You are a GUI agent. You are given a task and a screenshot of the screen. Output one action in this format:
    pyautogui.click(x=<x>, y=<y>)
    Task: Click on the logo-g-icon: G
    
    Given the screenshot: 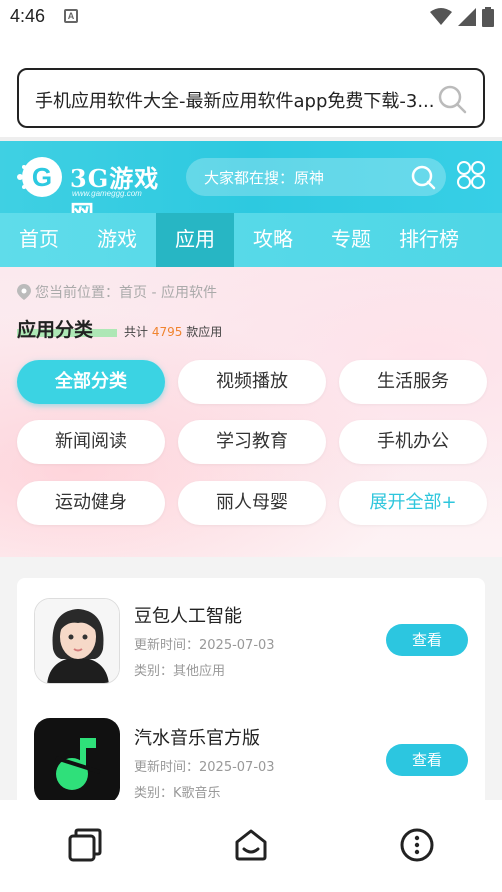 What is the action you would take?
    pyautogui.click(x=39, y=177)
    